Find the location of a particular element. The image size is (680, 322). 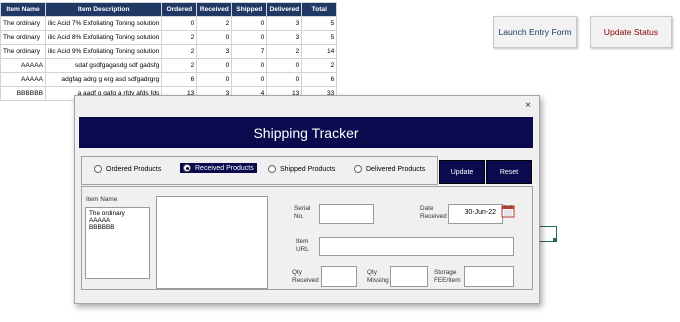

qty-received-label: Qty Received is located at coordinates (305, 276).